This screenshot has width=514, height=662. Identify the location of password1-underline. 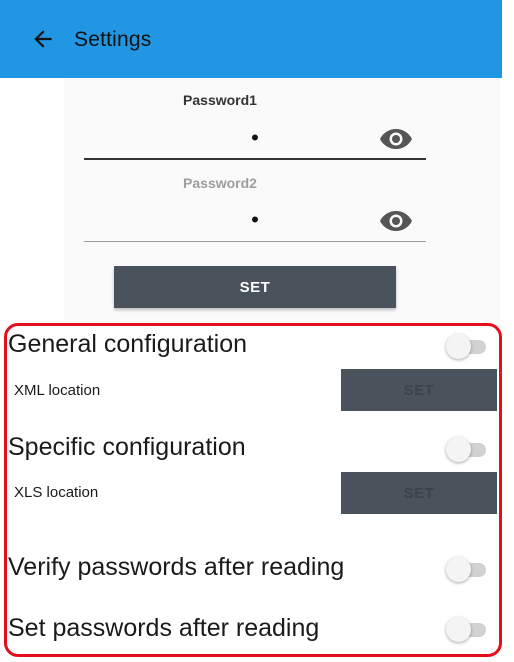
(255, 159).